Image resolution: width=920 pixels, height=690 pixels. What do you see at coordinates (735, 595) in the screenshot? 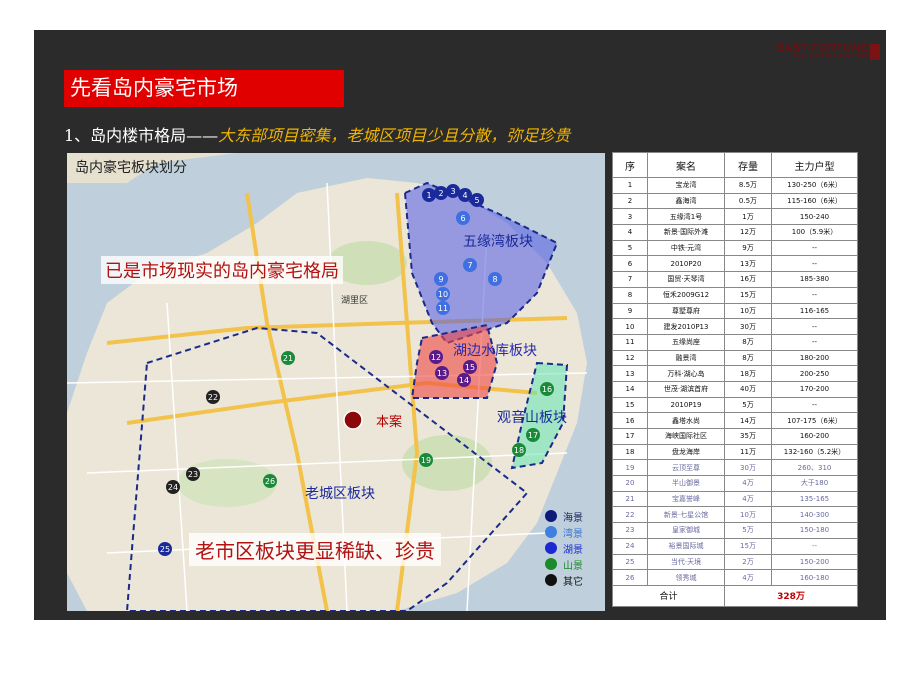
I see `table-total-row: 合计 328万` at bounding box center [735, 595].